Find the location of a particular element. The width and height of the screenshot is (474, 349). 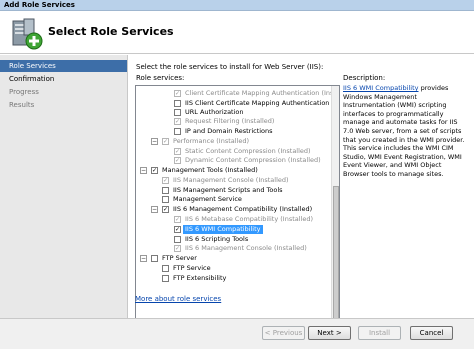

step-confirmation: Confirmation is located at coordinates (63, 79).